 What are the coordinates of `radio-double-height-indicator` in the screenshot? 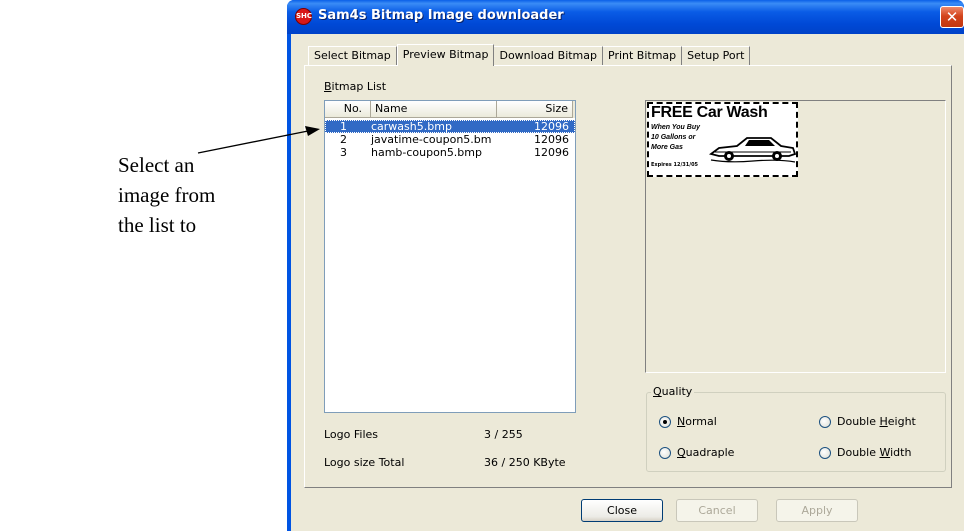 It's located at (825, 421).